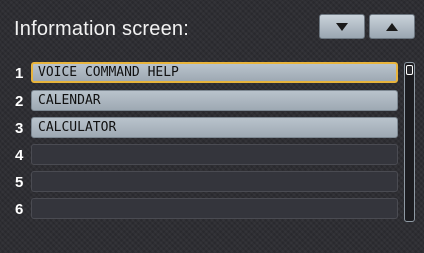  What do you see at coordinates (214, 100) in the screenshot?
I see `list-item-calendar: CALENDAR` at bounding box center [214, 100].